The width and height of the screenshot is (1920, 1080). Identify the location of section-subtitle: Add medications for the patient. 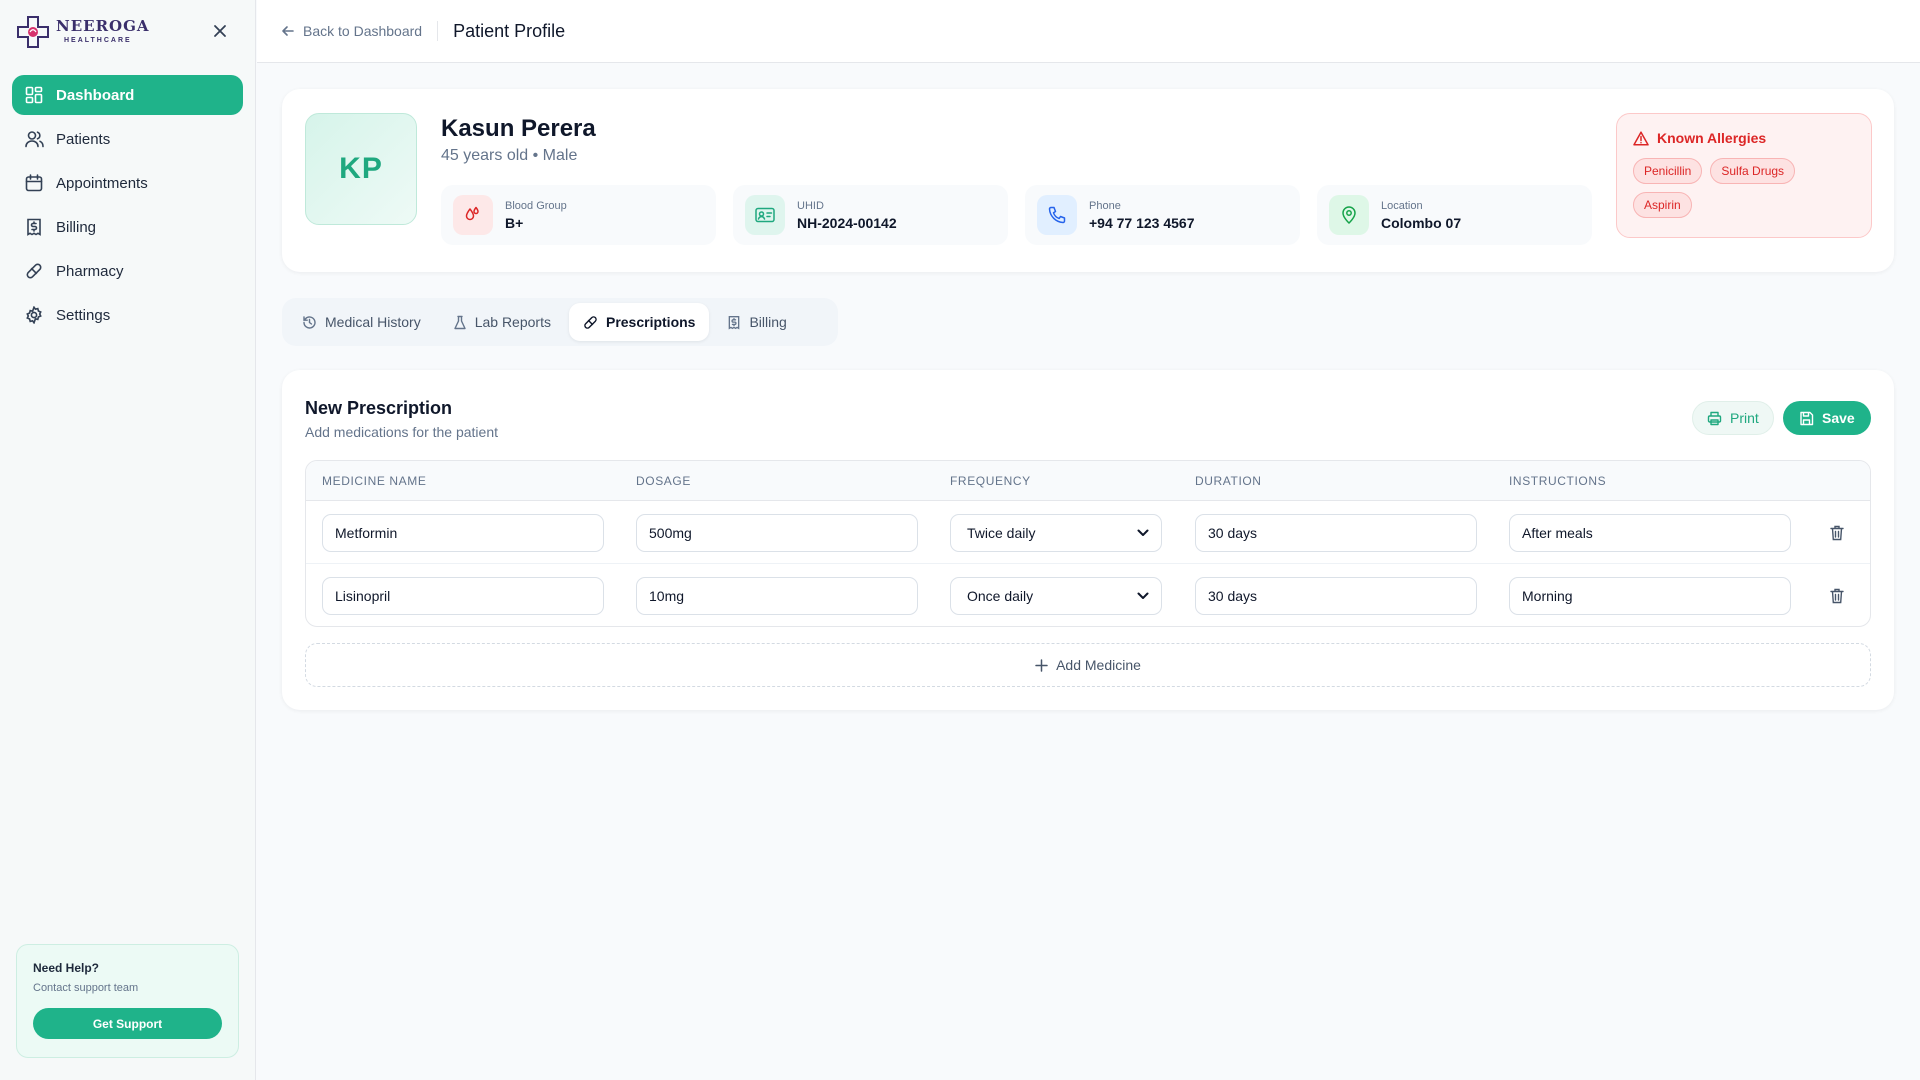
(402, 432).